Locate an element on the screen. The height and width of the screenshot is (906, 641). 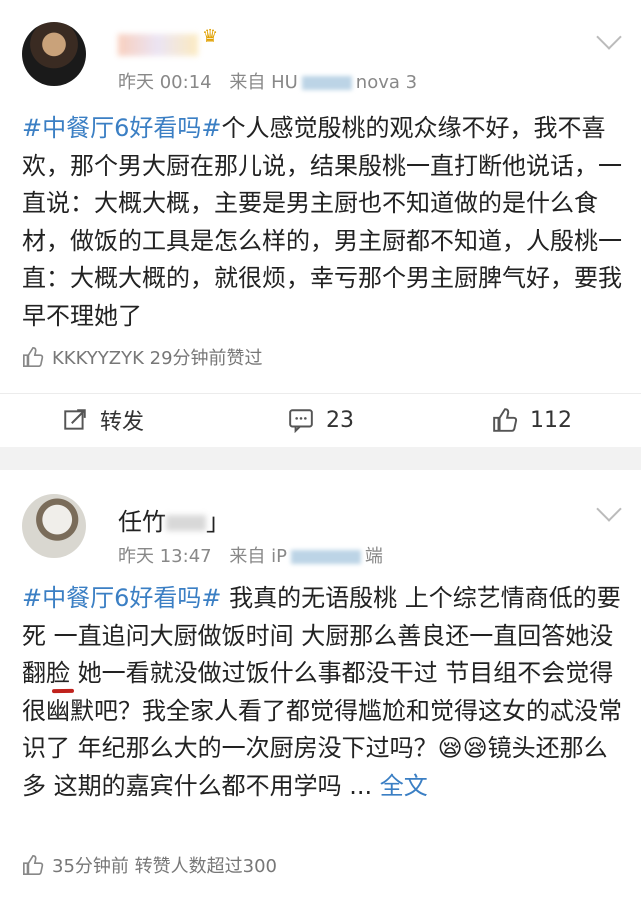
username-suffix: 」 is located at coordinates (218, 522).